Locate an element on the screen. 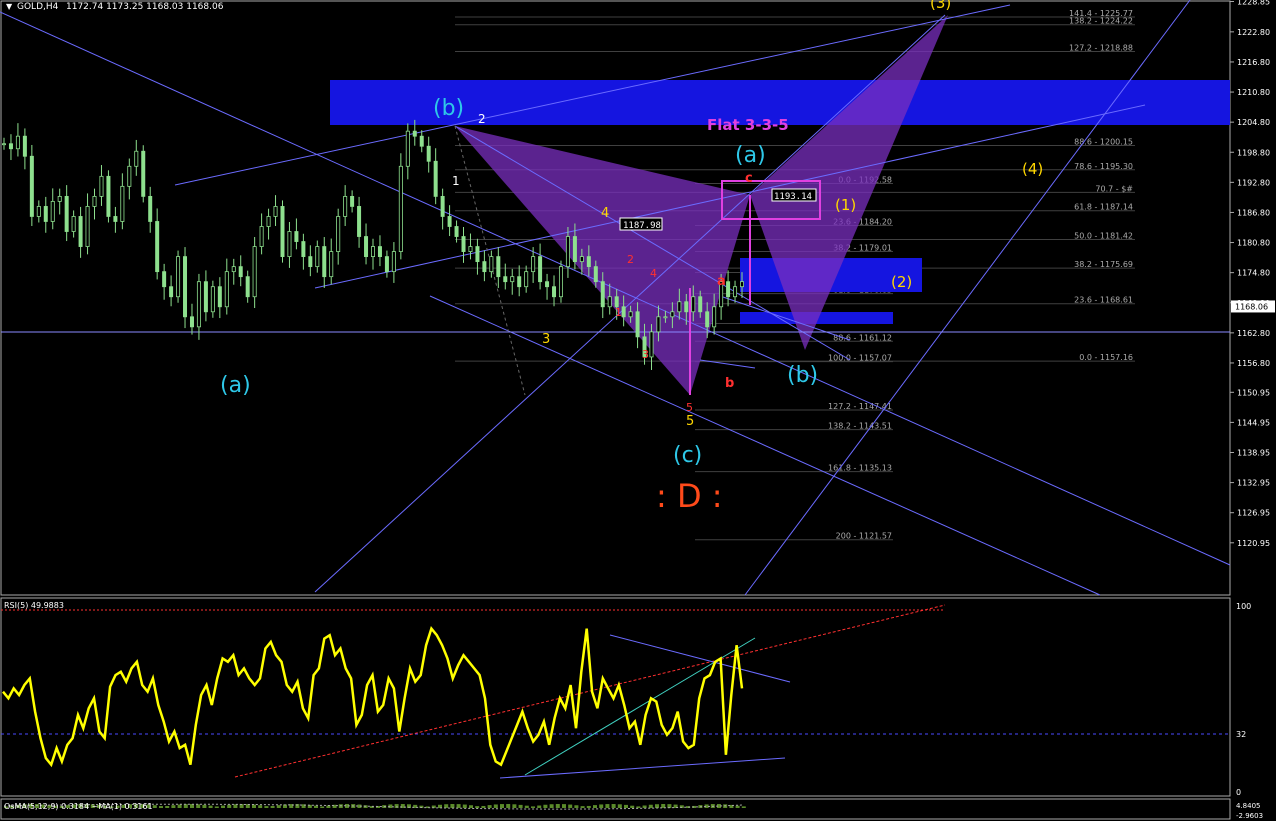  rsi-axis-0: 0 is located at coordinates (1238, 792).